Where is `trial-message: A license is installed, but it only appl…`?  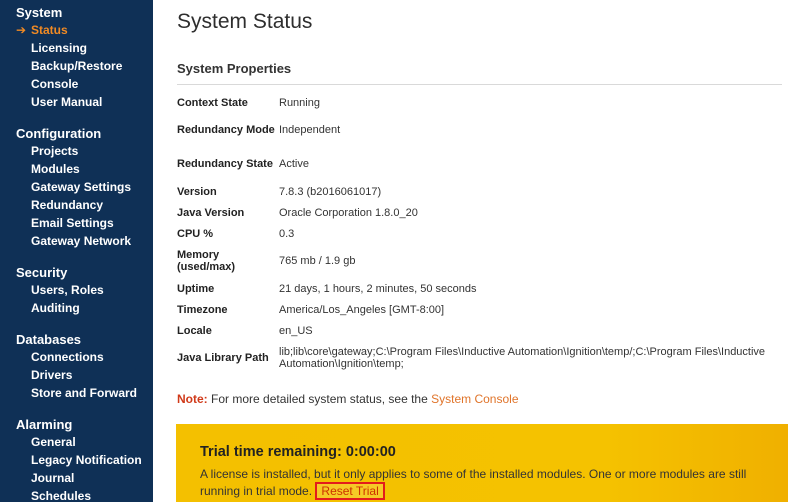 trial-message: A license is installed, but it only appl… is located at coordinates (487, 483).